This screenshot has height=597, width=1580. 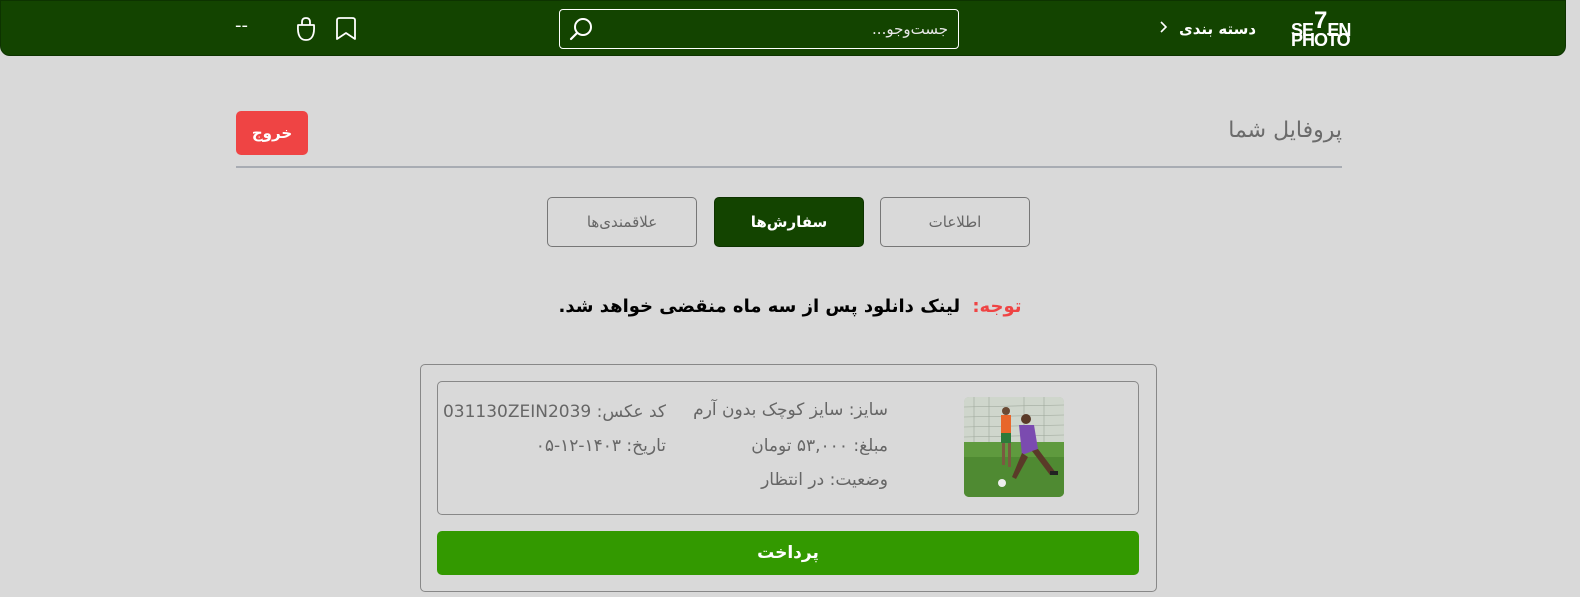 I want to click on top-header: SE7EN PHOTO دسته بندی --, so click(x=783, y=28).